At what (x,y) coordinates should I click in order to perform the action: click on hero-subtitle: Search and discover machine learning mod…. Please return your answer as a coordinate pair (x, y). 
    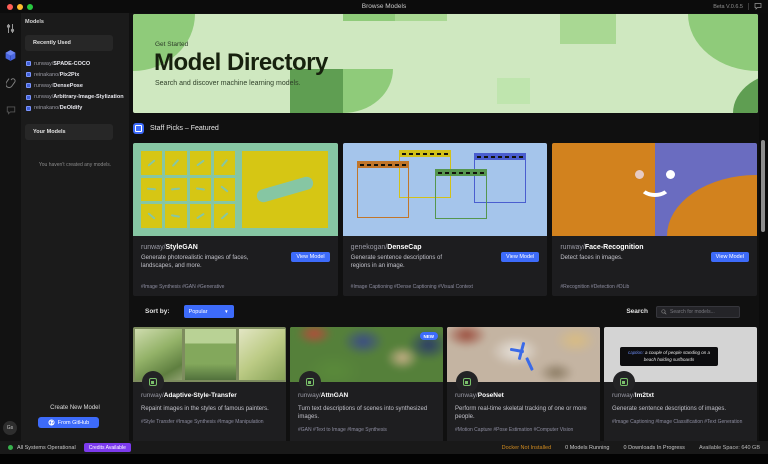
    Looking at the image, I should click on (228, 83).